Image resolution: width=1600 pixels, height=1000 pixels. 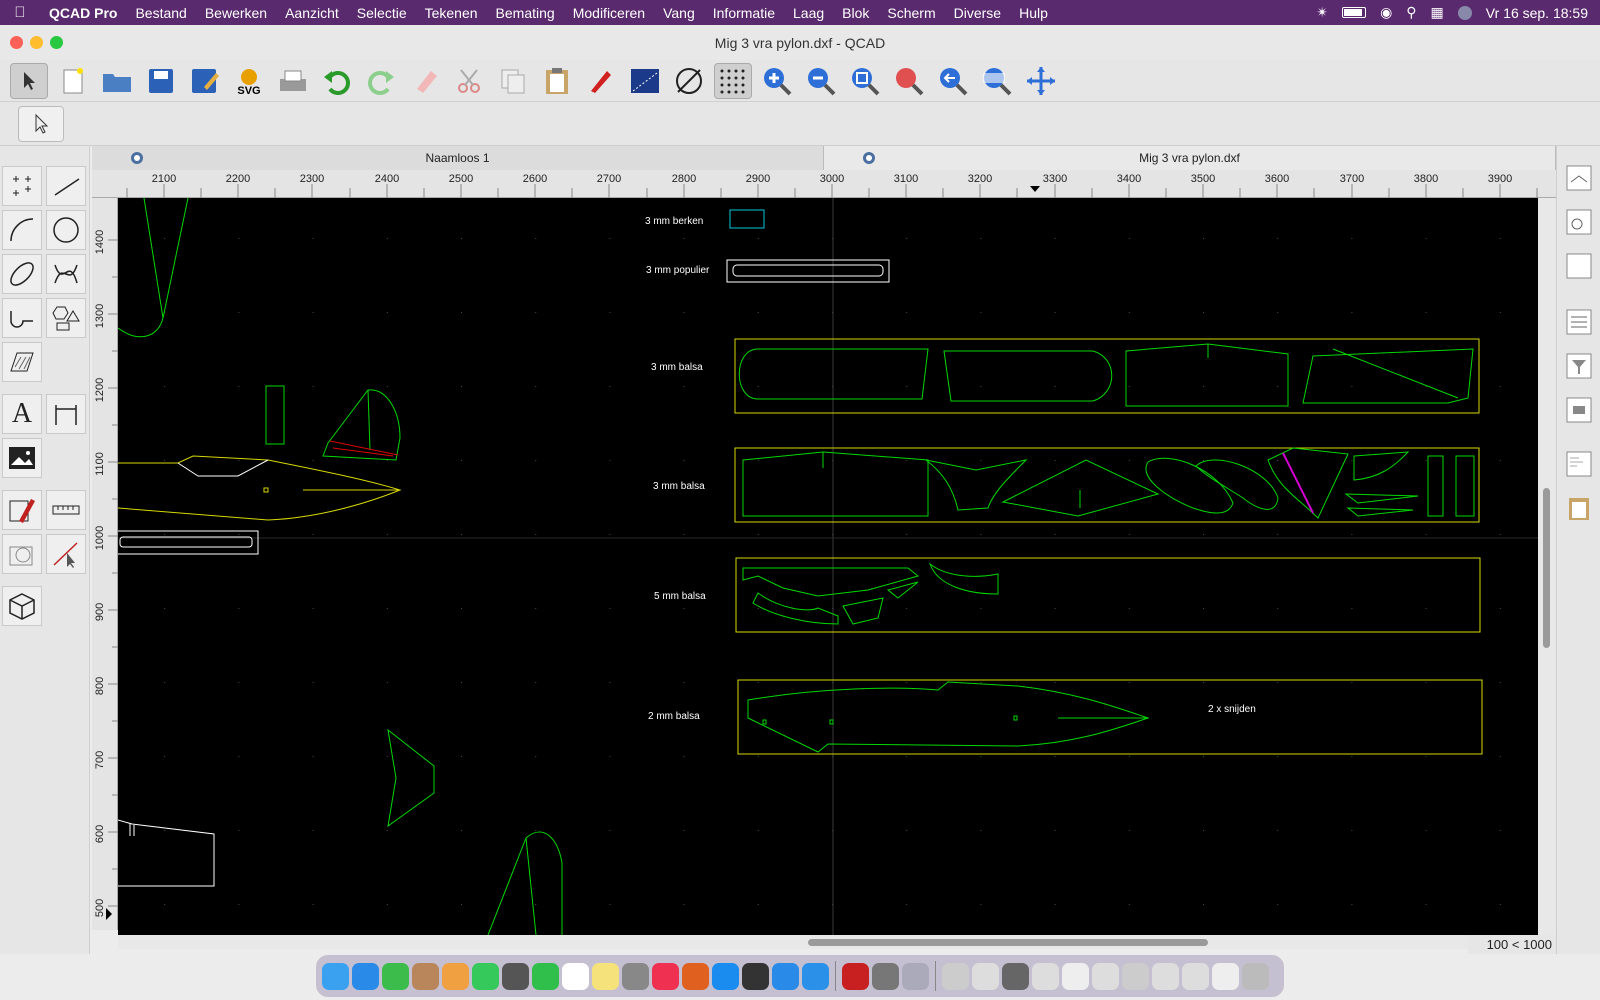 I want to click on circle-tool-icon, so click(x=66, y=230).